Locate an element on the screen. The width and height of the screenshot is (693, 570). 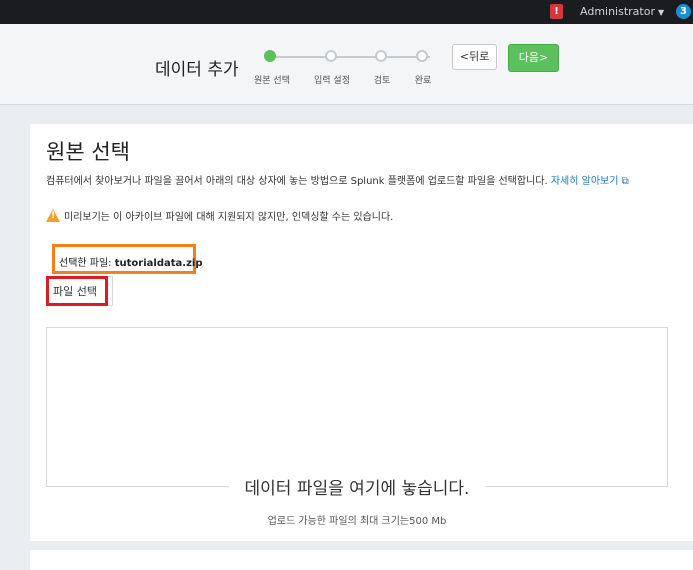
selected-file-label: 선택한 파일: is located at coordinates (85, 263).